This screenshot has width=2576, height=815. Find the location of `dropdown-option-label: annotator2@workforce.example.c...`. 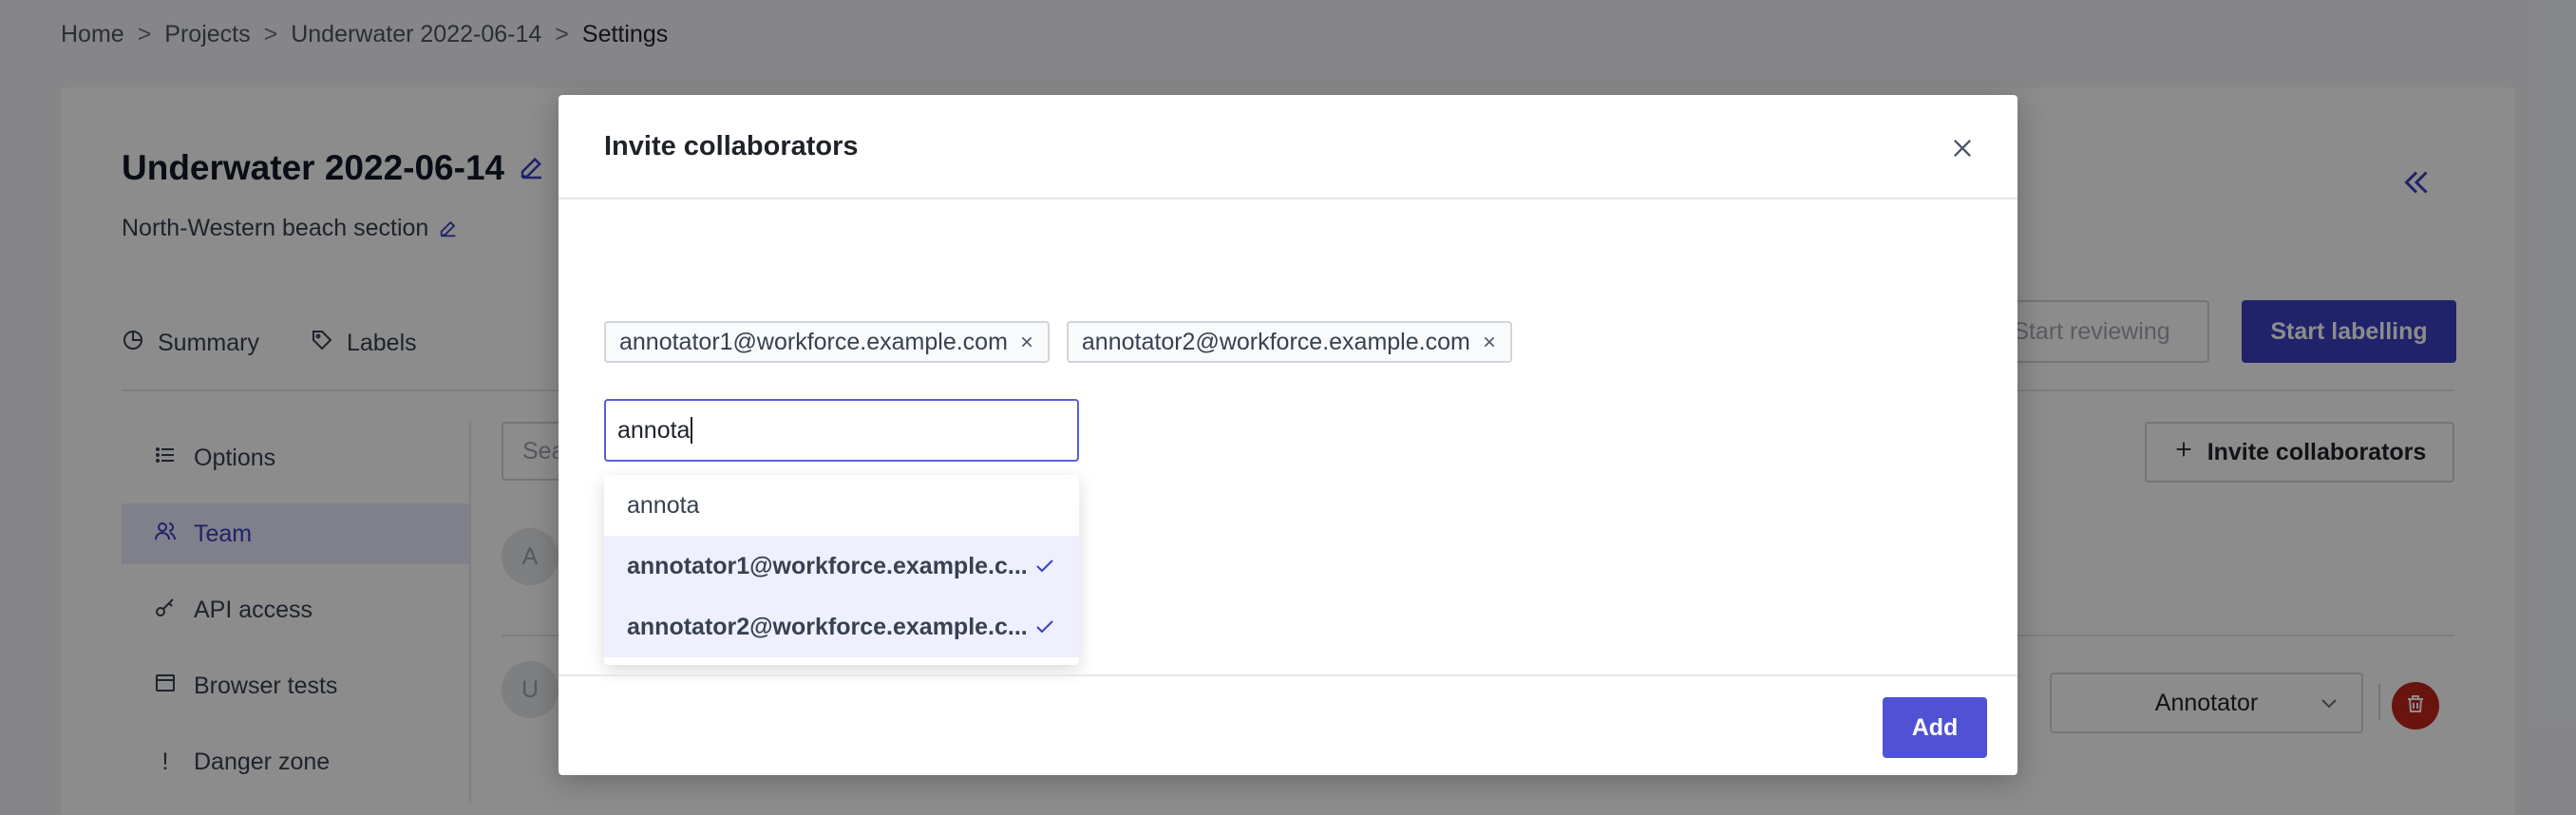

dropdown-option-label: annotator2@workforce.example.c... is located at coordinates (827, 626).